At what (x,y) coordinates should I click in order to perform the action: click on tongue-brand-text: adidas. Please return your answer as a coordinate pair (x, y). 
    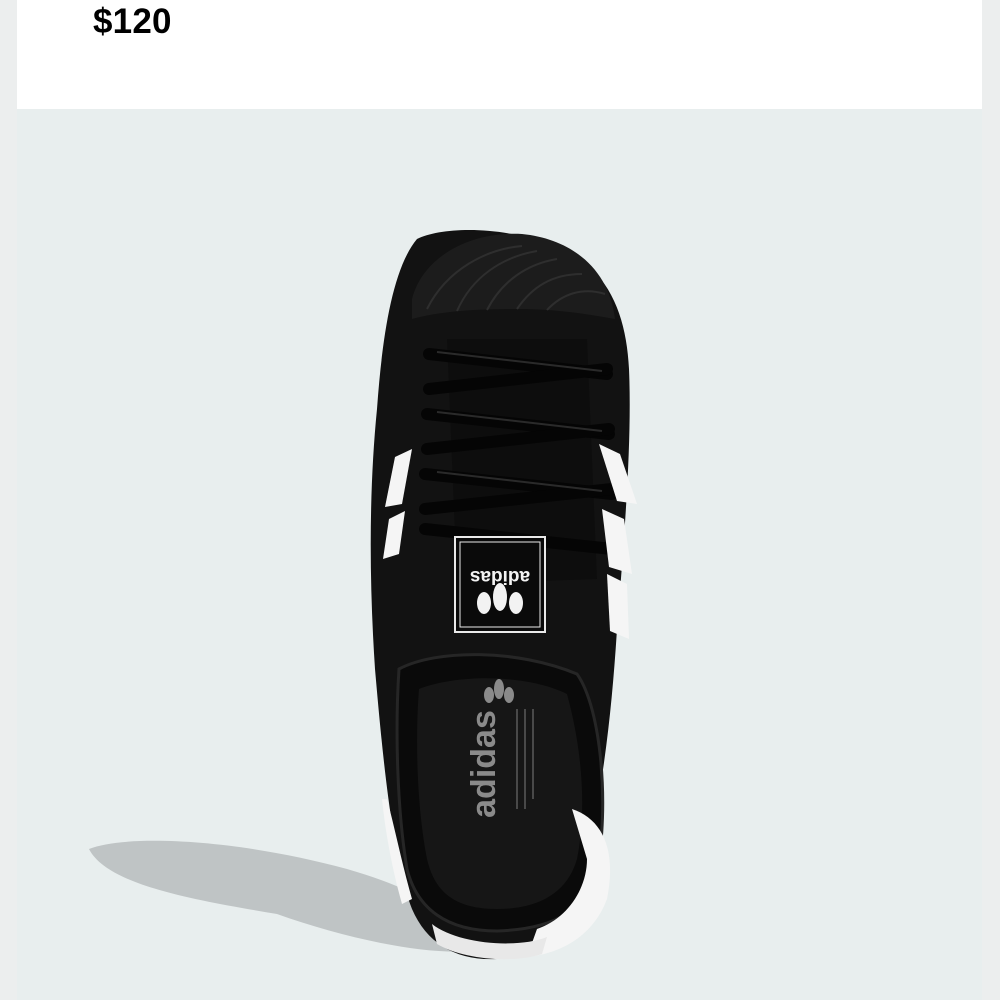
    Looking at the image, I should click on (500, 576).